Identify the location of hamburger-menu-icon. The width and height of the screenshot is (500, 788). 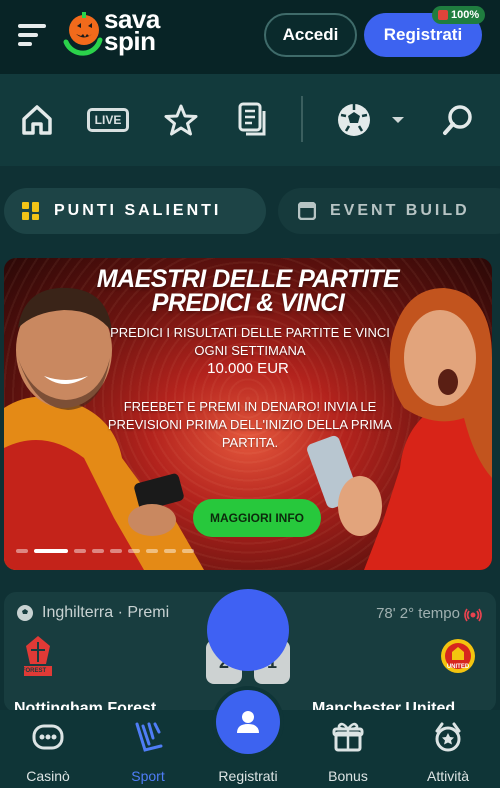
(32, 35).